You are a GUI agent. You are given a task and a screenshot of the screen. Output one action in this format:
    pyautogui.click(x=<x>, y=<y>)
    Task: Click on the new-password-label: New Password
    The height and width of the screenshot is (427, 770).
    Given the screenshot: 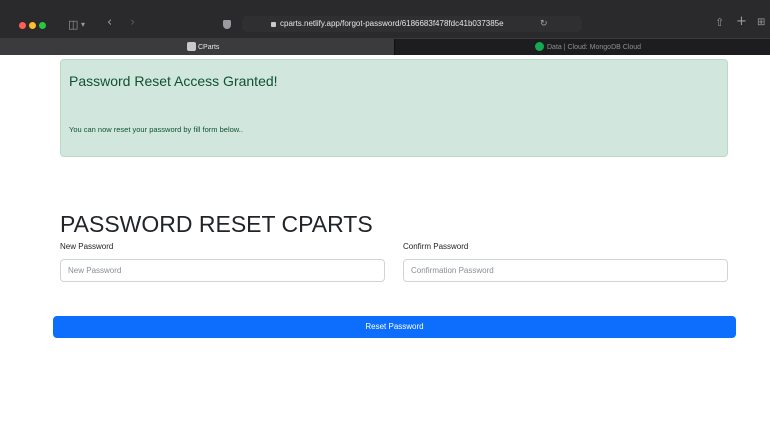 What is the action you would take?
    pyautogui.click(x=87, y=246)
    